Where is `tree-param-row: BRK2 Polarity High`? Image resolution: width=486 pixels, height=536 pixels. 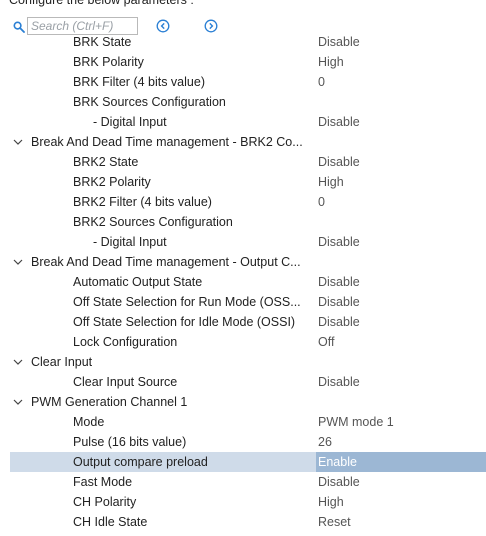
tree-param-row: BRK2 Polarity High is located at coordinates (248, 182).